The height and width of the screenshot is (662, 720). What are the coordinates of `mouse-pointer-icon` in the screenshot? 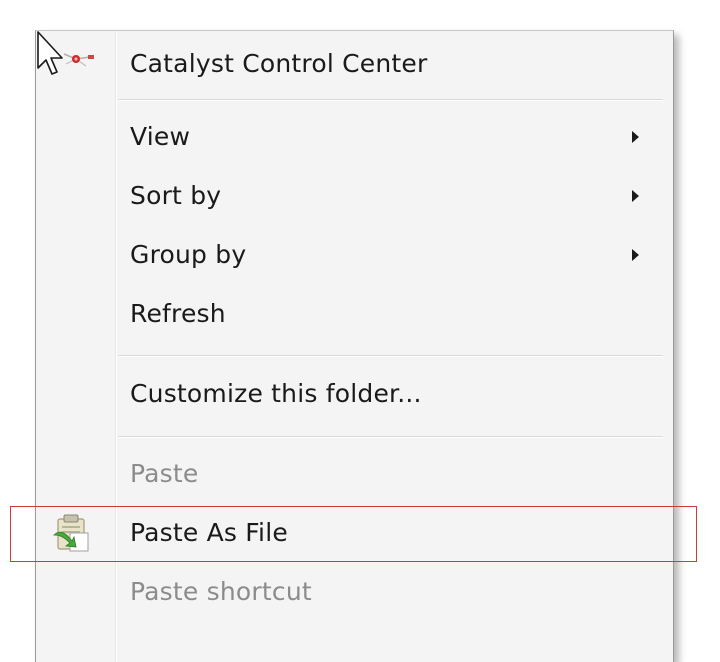 It's located at (50, 53).